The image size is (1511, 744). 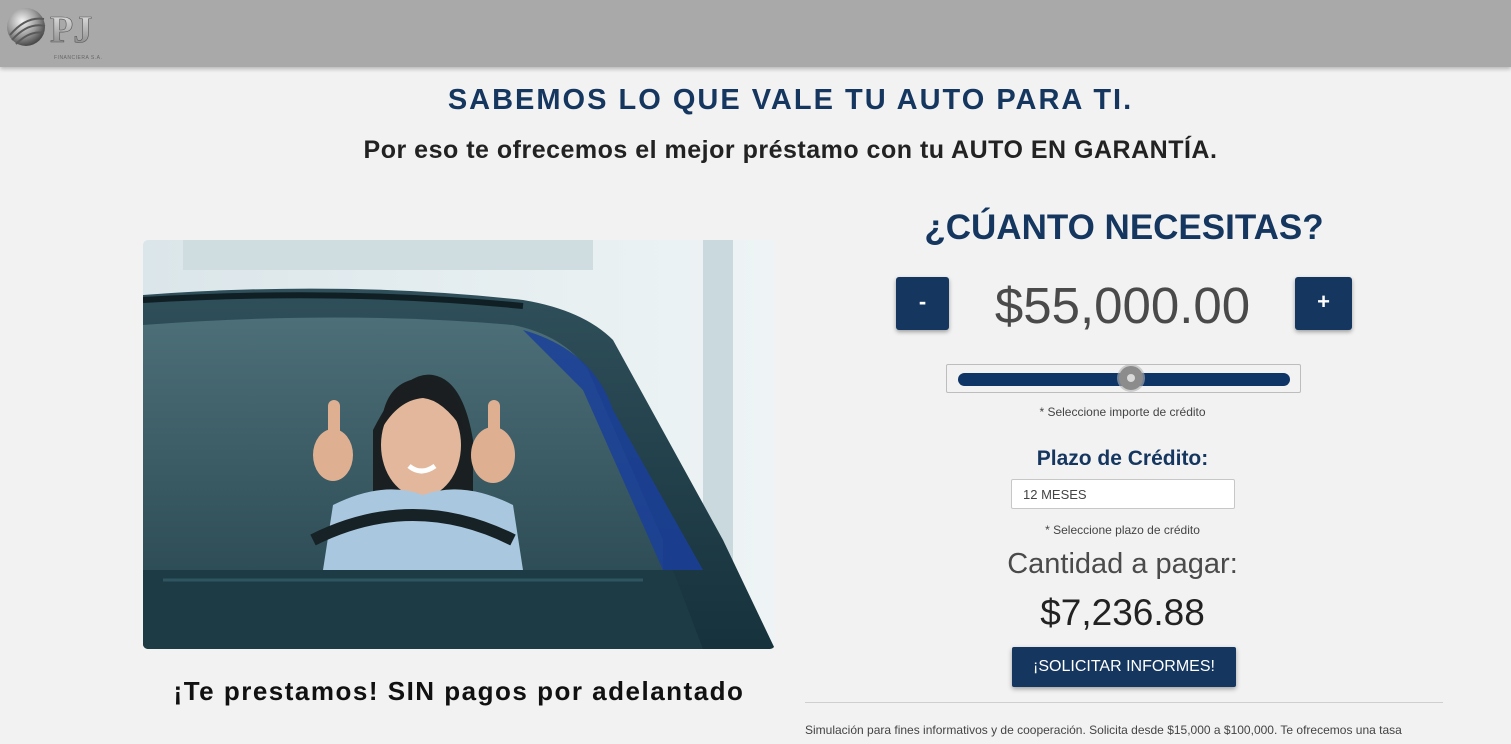 I want to click on top-bar: PJ FINANCIERA S.A., so click(x=755, y=33).